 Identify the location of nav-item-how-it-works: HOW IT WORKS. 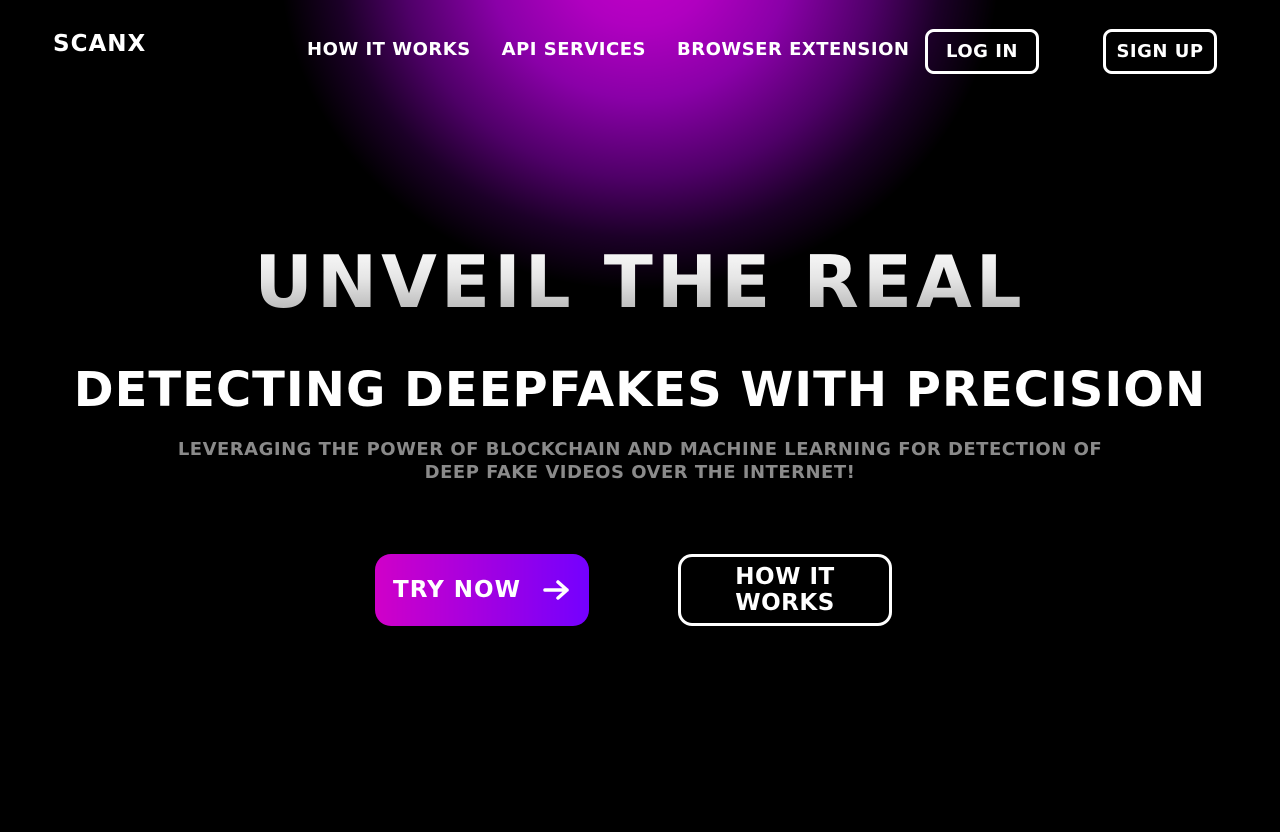
(389, 49).